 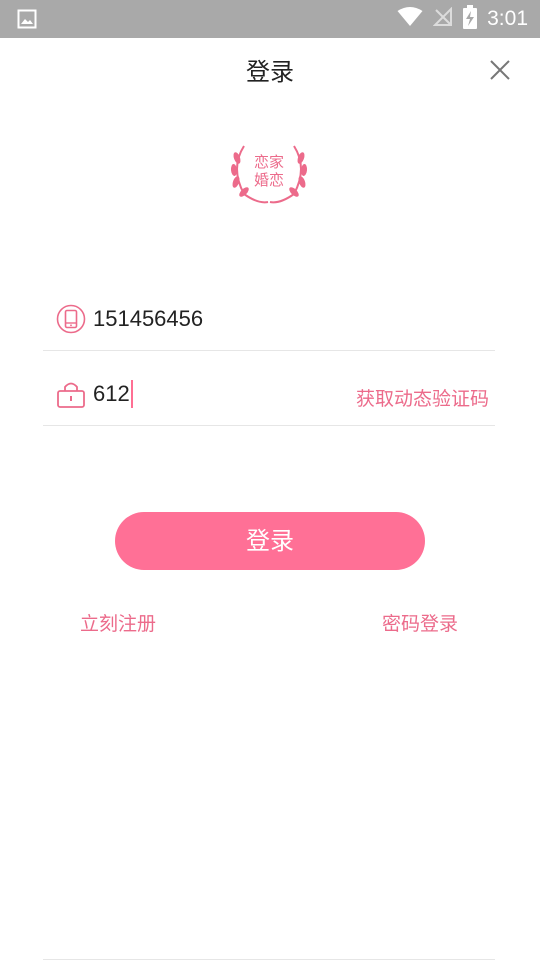 I want to click on svg-text: 婚恋, so click(x=269, y=180).